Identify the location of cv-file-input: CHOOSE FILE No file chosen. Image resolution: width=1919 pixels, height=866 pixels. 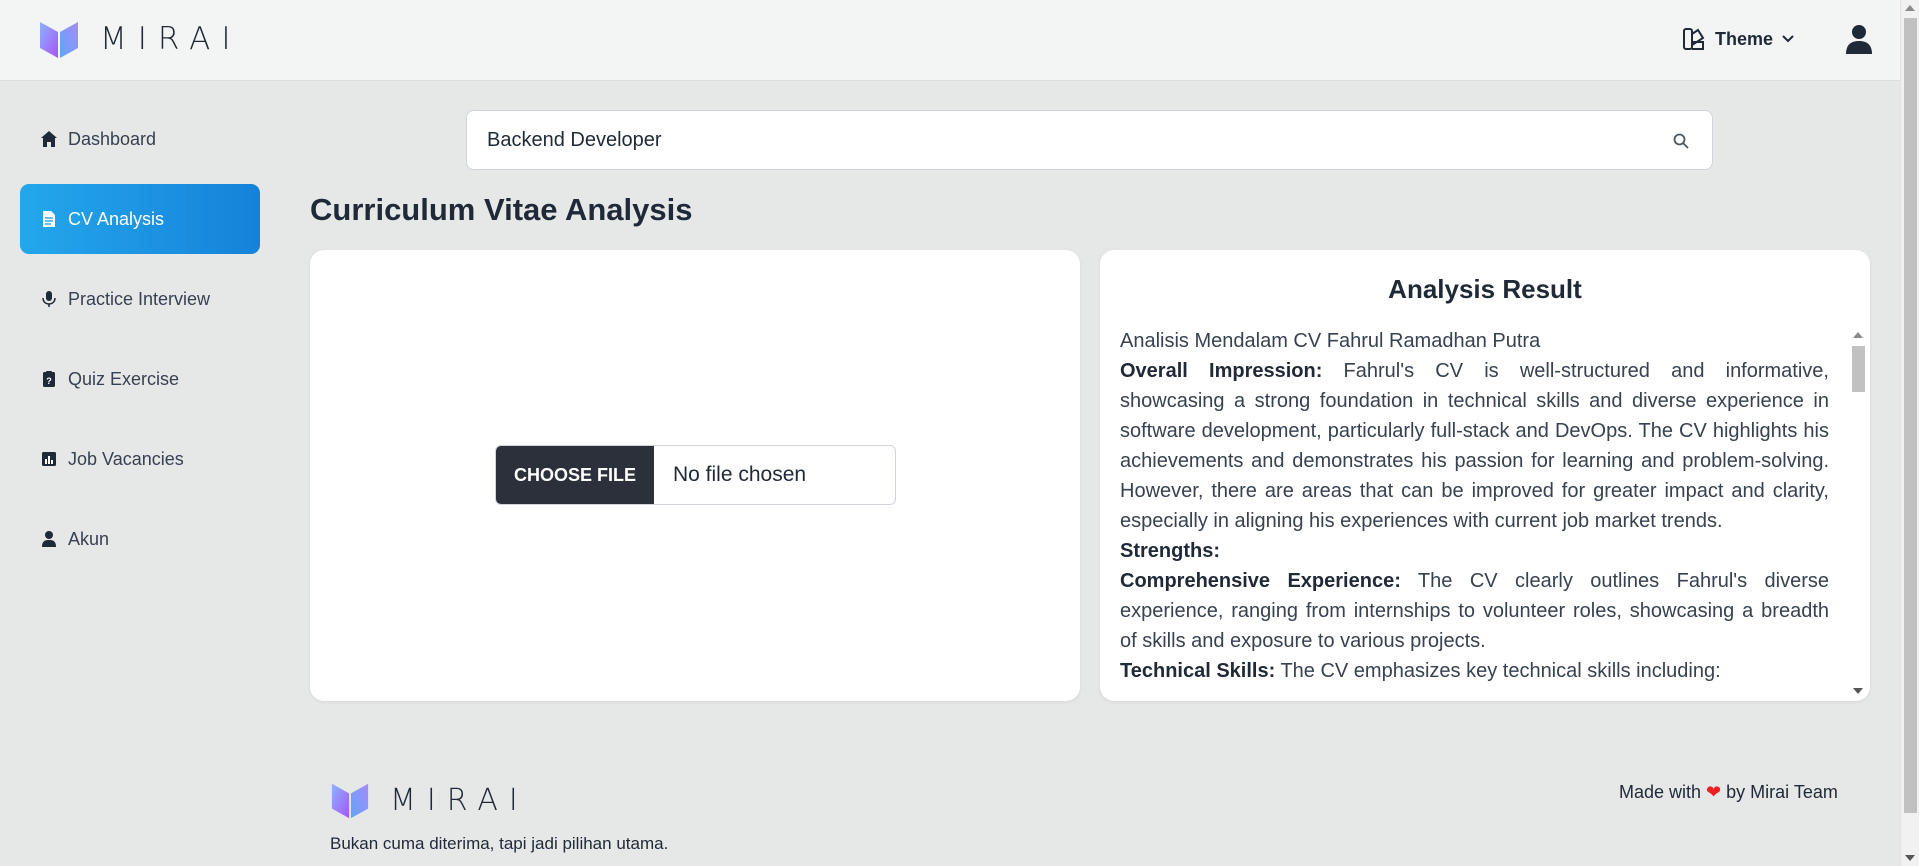
(695, 475).